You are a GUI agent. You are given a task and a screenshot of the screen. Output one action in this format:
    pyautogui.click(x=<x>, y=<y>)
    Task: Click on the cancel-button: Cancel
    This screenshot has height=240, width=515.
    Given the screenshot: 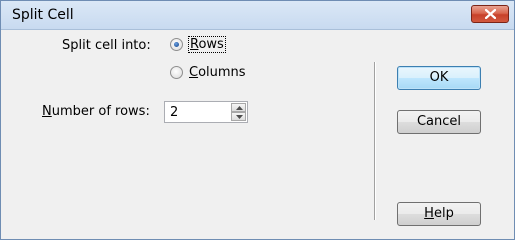 What is the action you would take?
    pyautogui.click(x=439, y=122)
    